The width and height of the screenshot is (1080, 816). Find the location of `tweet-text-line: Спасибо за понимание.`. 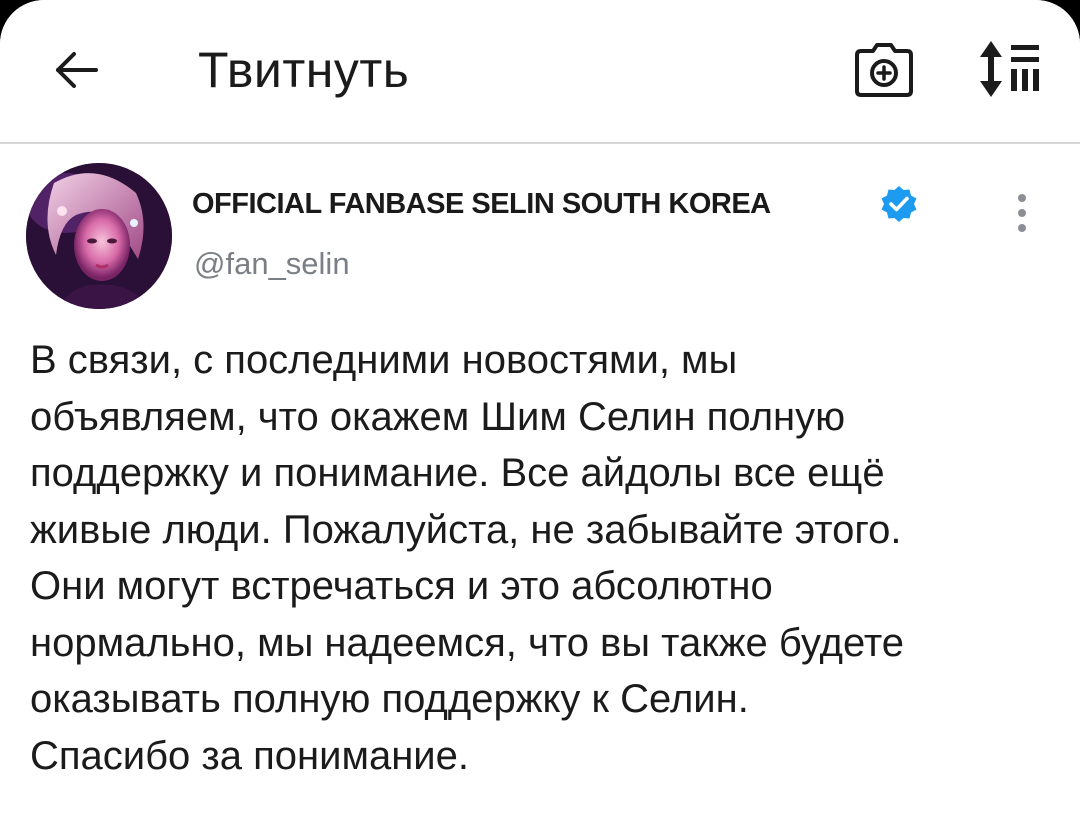

tweet-text-line: Спасибо за понимание. is located at coordinates (249, 755).